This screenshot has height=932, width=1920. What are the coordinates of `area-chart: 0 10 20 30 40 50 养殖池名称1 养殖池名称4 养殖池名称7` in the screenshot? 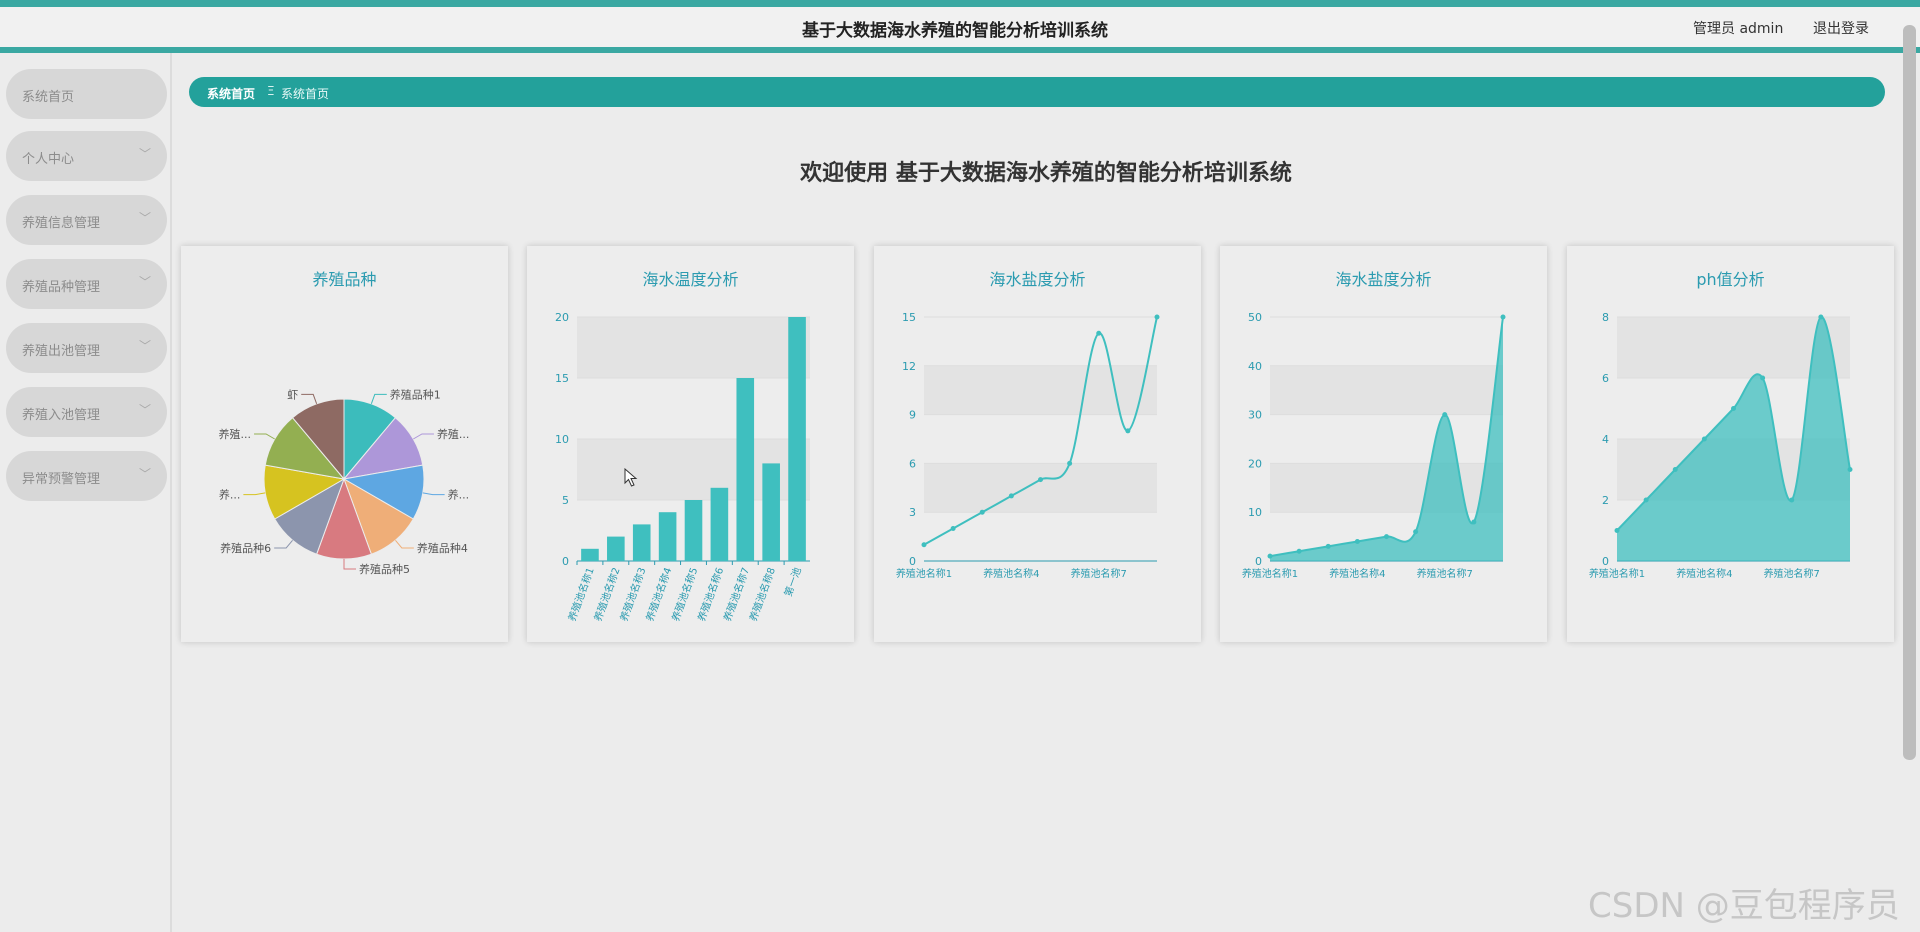 It's located at (1374, 445).